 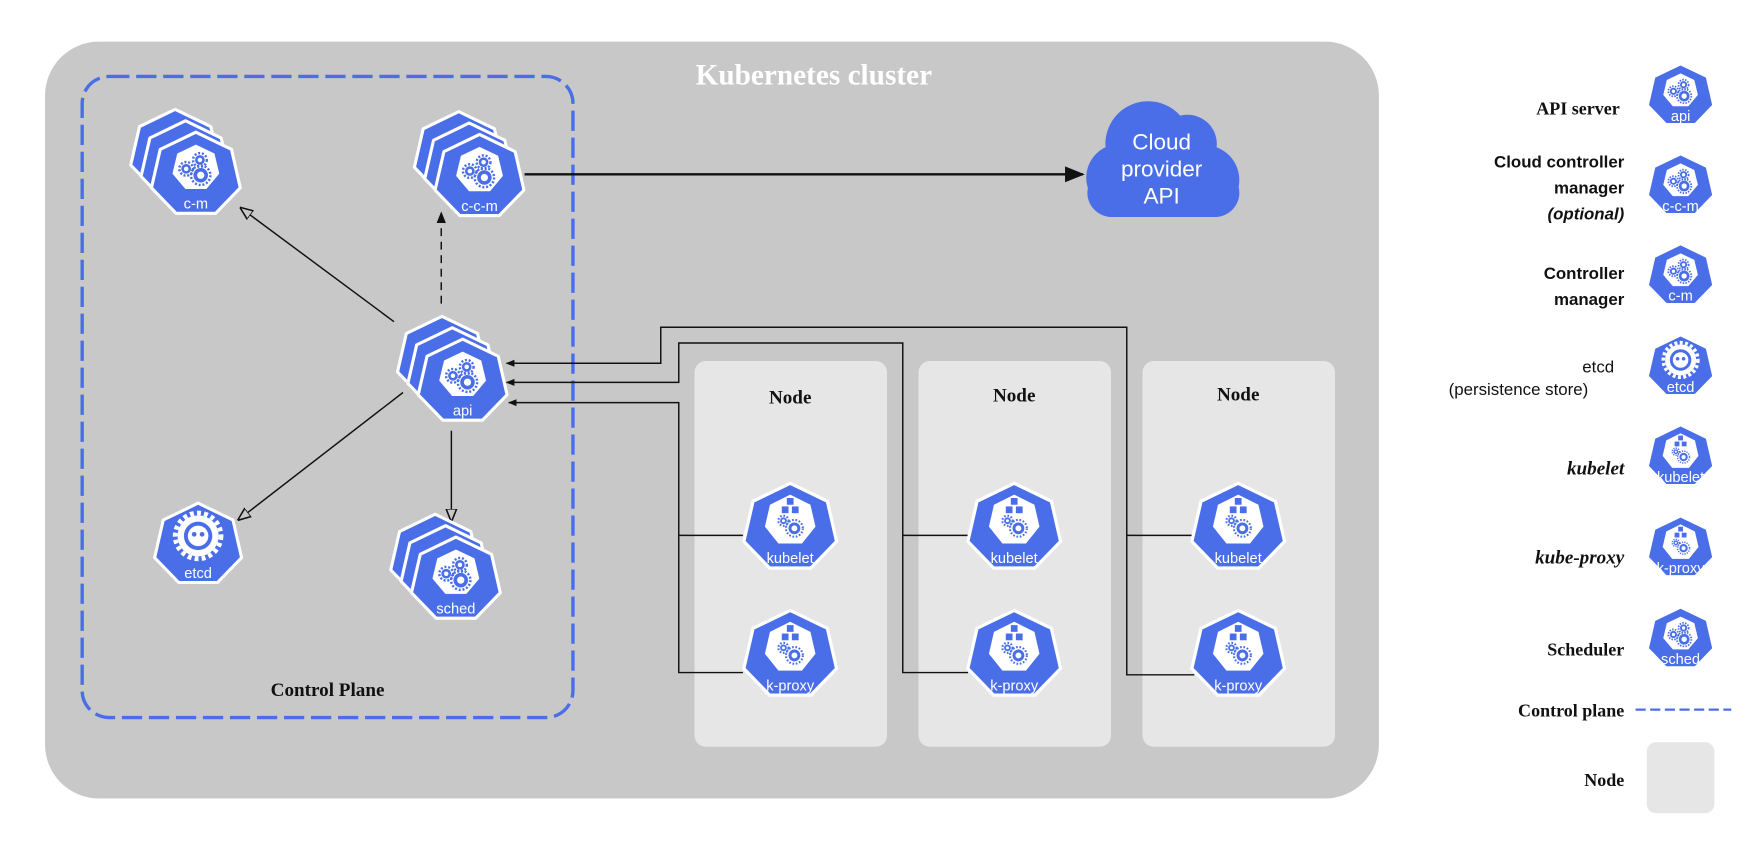 I want to click on cloud-line-2: provider, so click(x=1162, y=169).